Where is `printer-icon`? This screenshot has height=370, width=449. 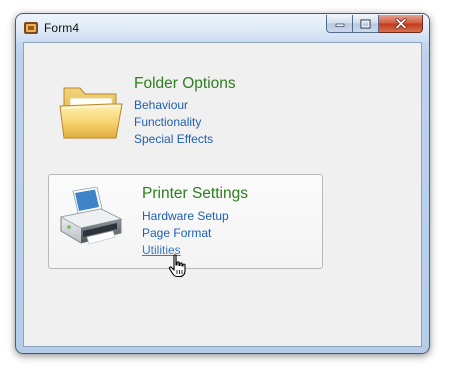 printer-icon is located at coordinates (91, 222).